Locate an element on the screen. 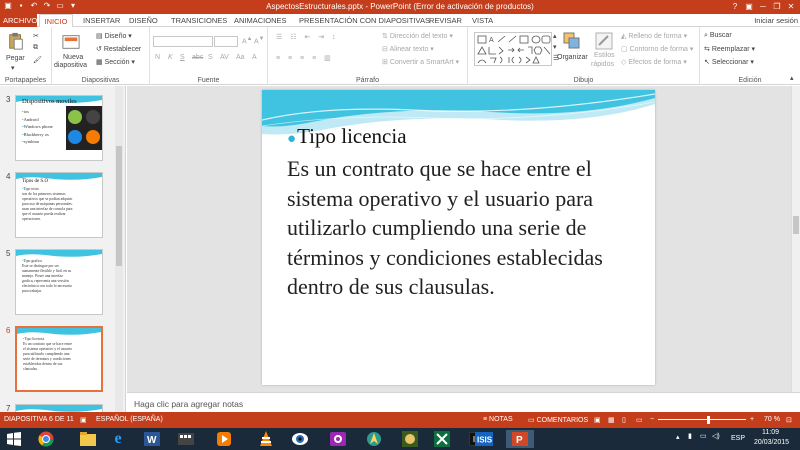 Image resolution: width=800 pixels, height=450 pixels. change-case-button: Aa is located at coordinates (240, 57).